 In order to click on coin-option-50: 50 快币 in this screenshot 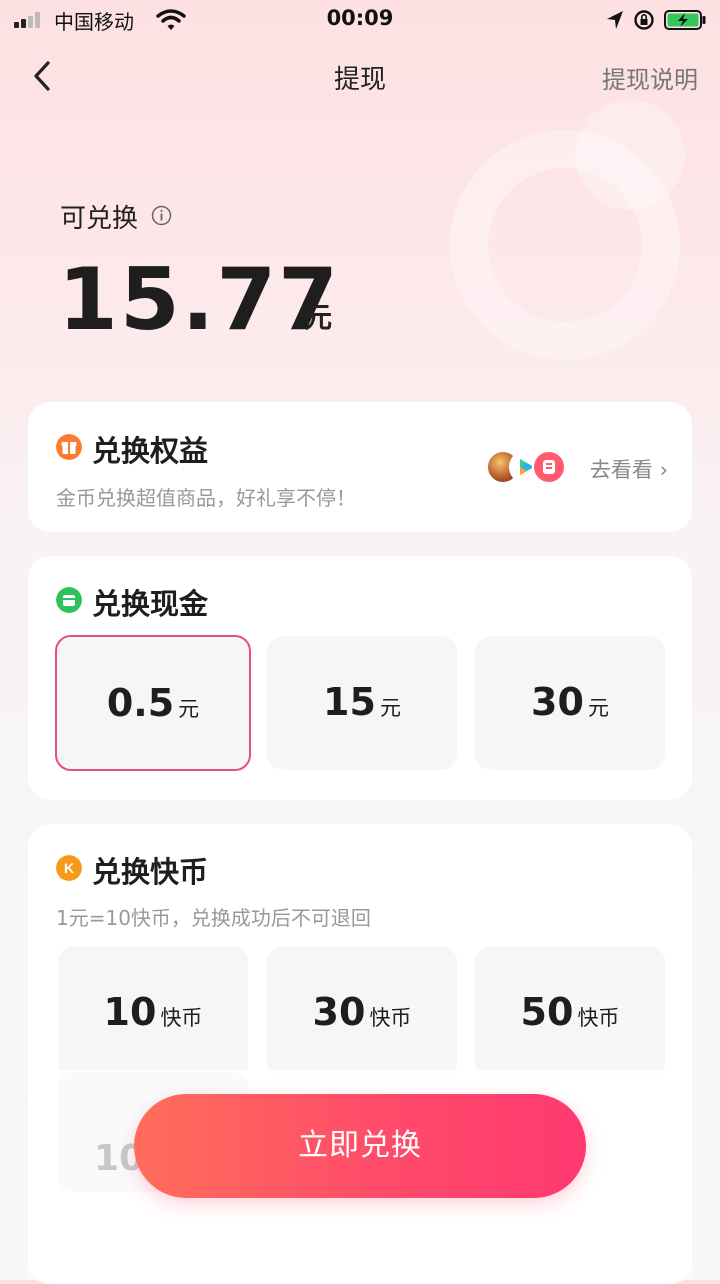, I will do `click(570, 1013)`.